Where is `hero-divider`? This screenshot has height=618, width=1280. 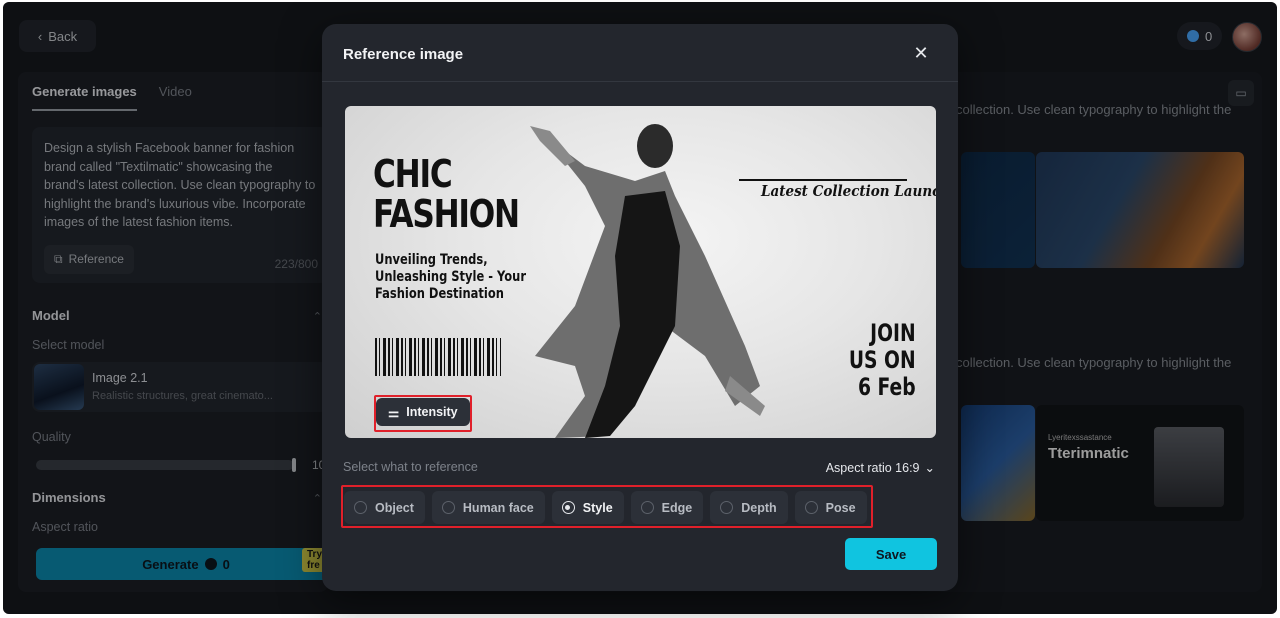 hero-divider is located at coordinates (823, 180).